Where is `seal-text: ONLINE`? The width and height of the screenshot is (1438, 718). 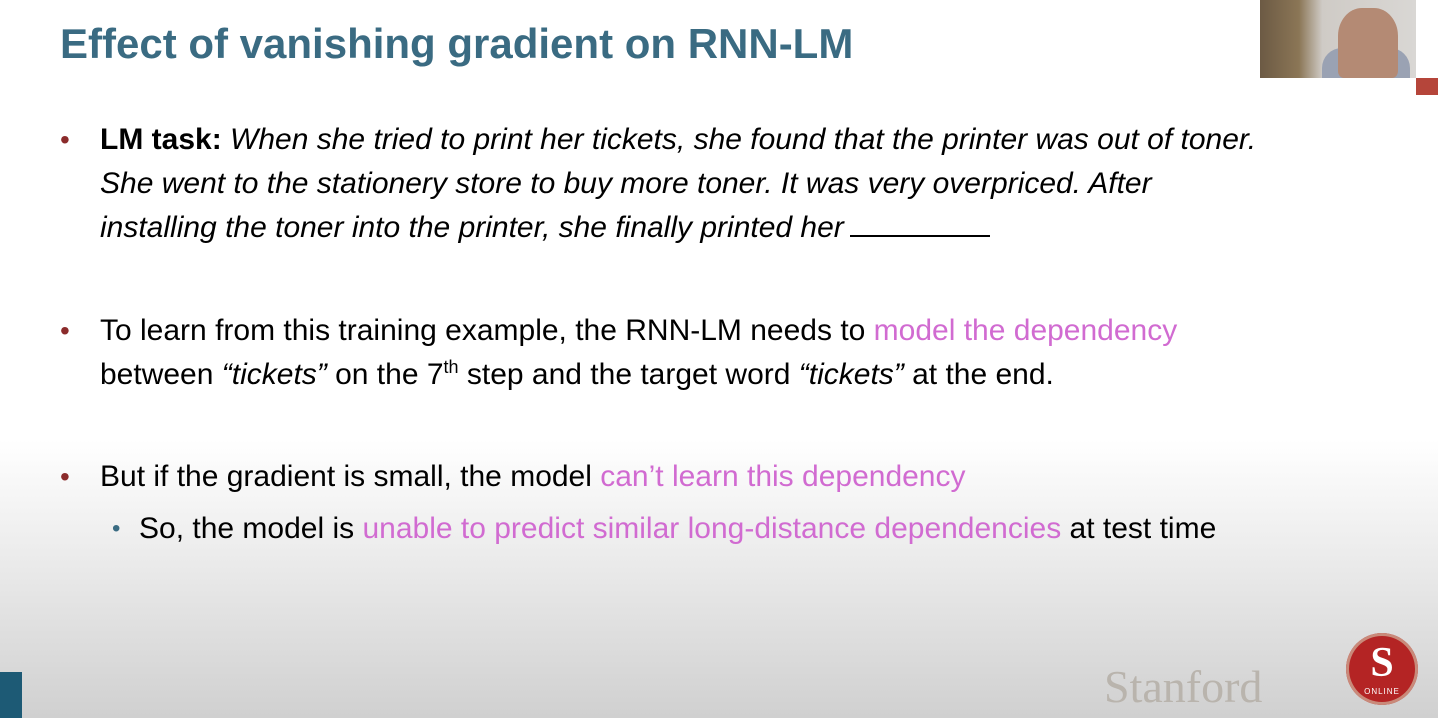 seal-text: ONLINE is located at coordinates (1382, 691).